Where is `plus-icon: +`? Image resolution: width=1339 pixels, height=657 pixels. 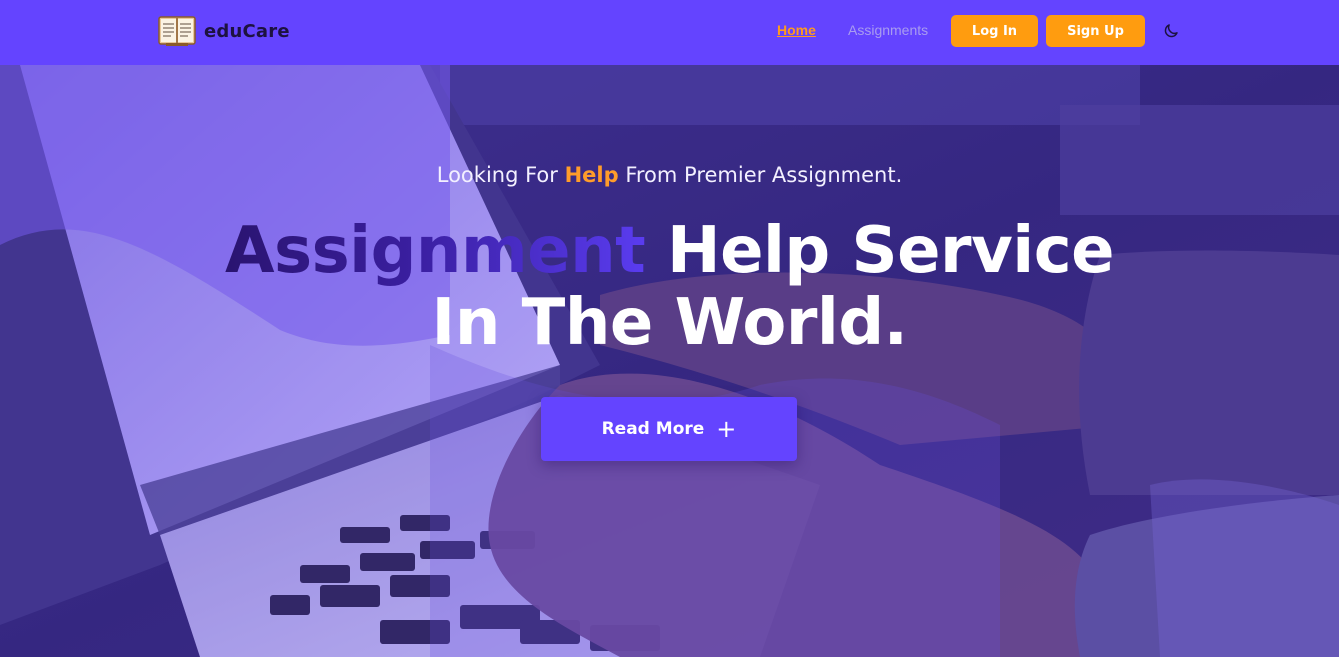 plus-icon: + is located at coordinates (726, 429).